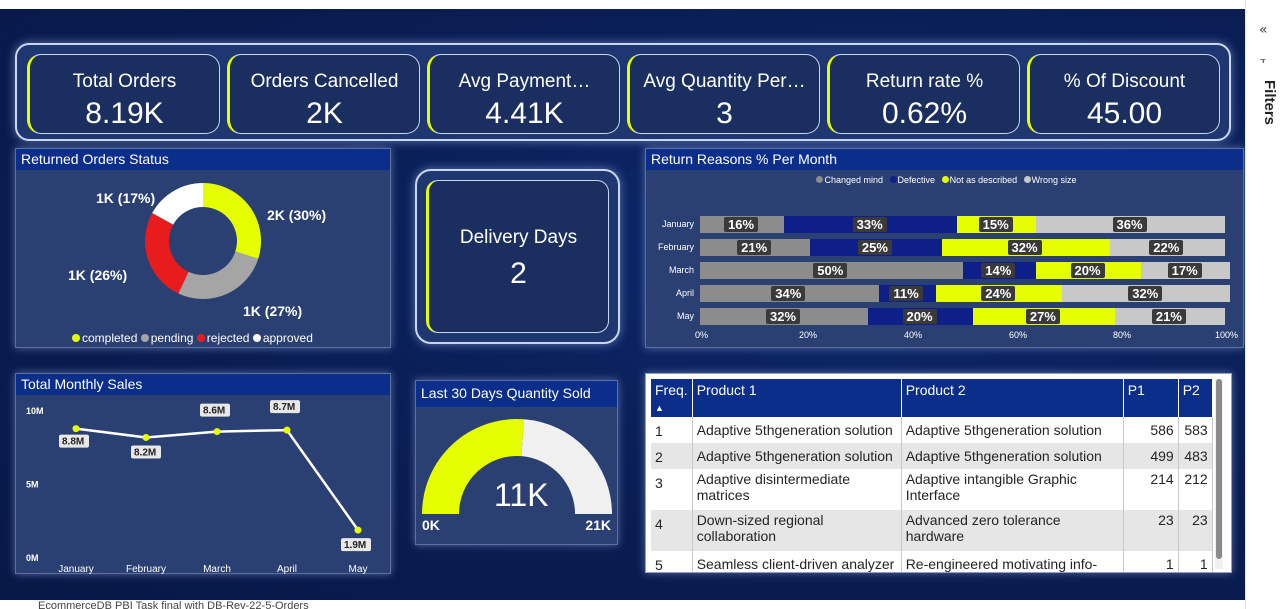 Image resolution: width=1280 pixels, height=609 pixels. I want to click on gauge-min: 0K, so click(431, 525).